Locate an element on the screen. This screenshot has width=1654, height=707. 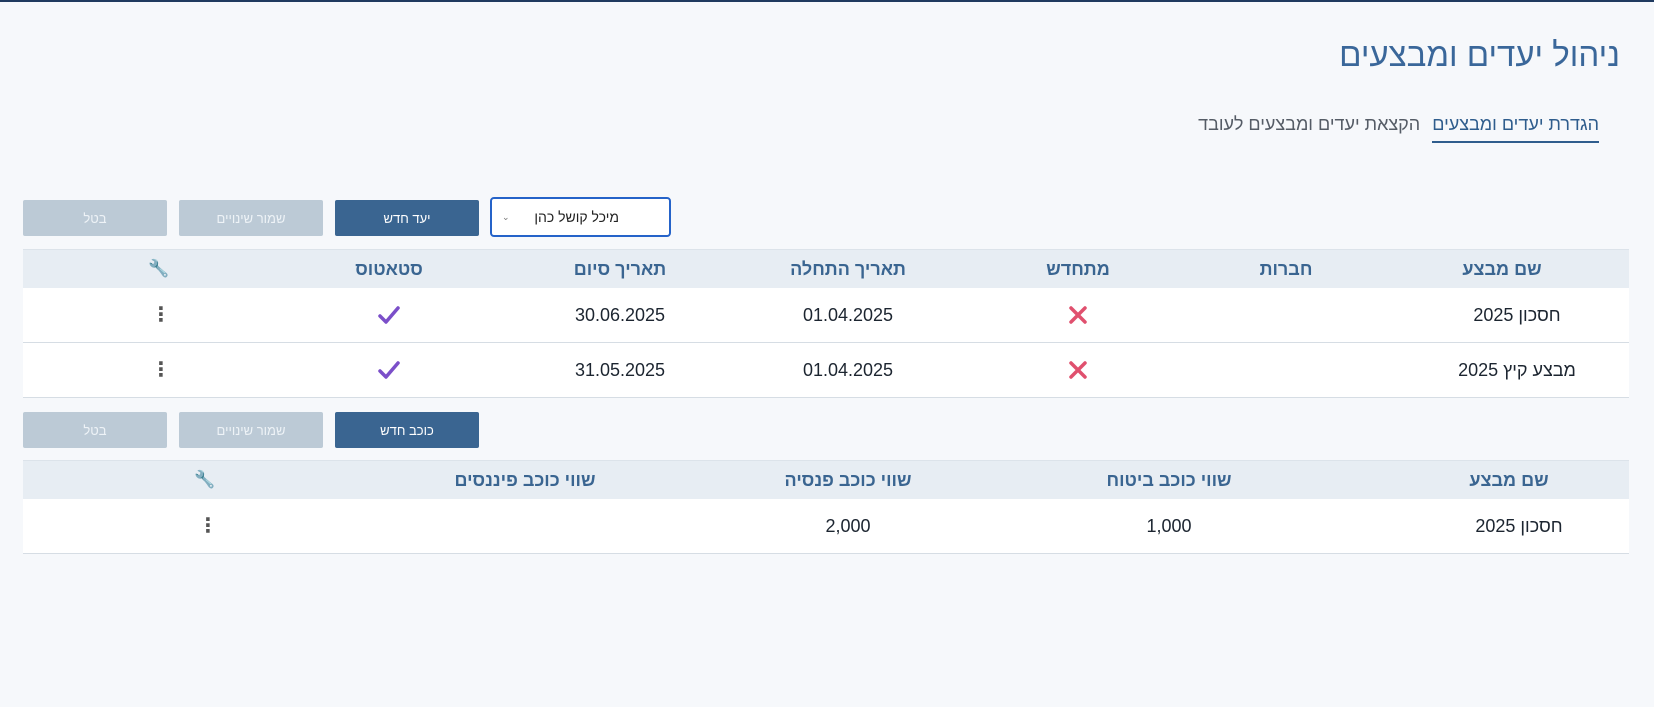
col-end-date: תאריך סיום is located at coordinates (620, 268).